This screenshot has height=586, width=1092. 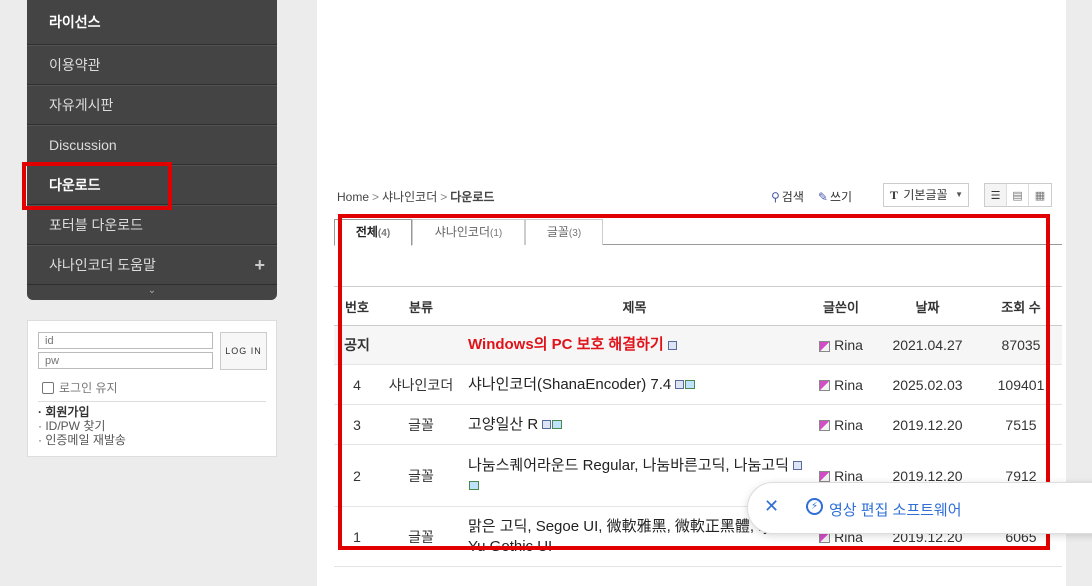 I want to click on resend-mail-link: · 인증메일 재발송, so click(x=82, y=440).